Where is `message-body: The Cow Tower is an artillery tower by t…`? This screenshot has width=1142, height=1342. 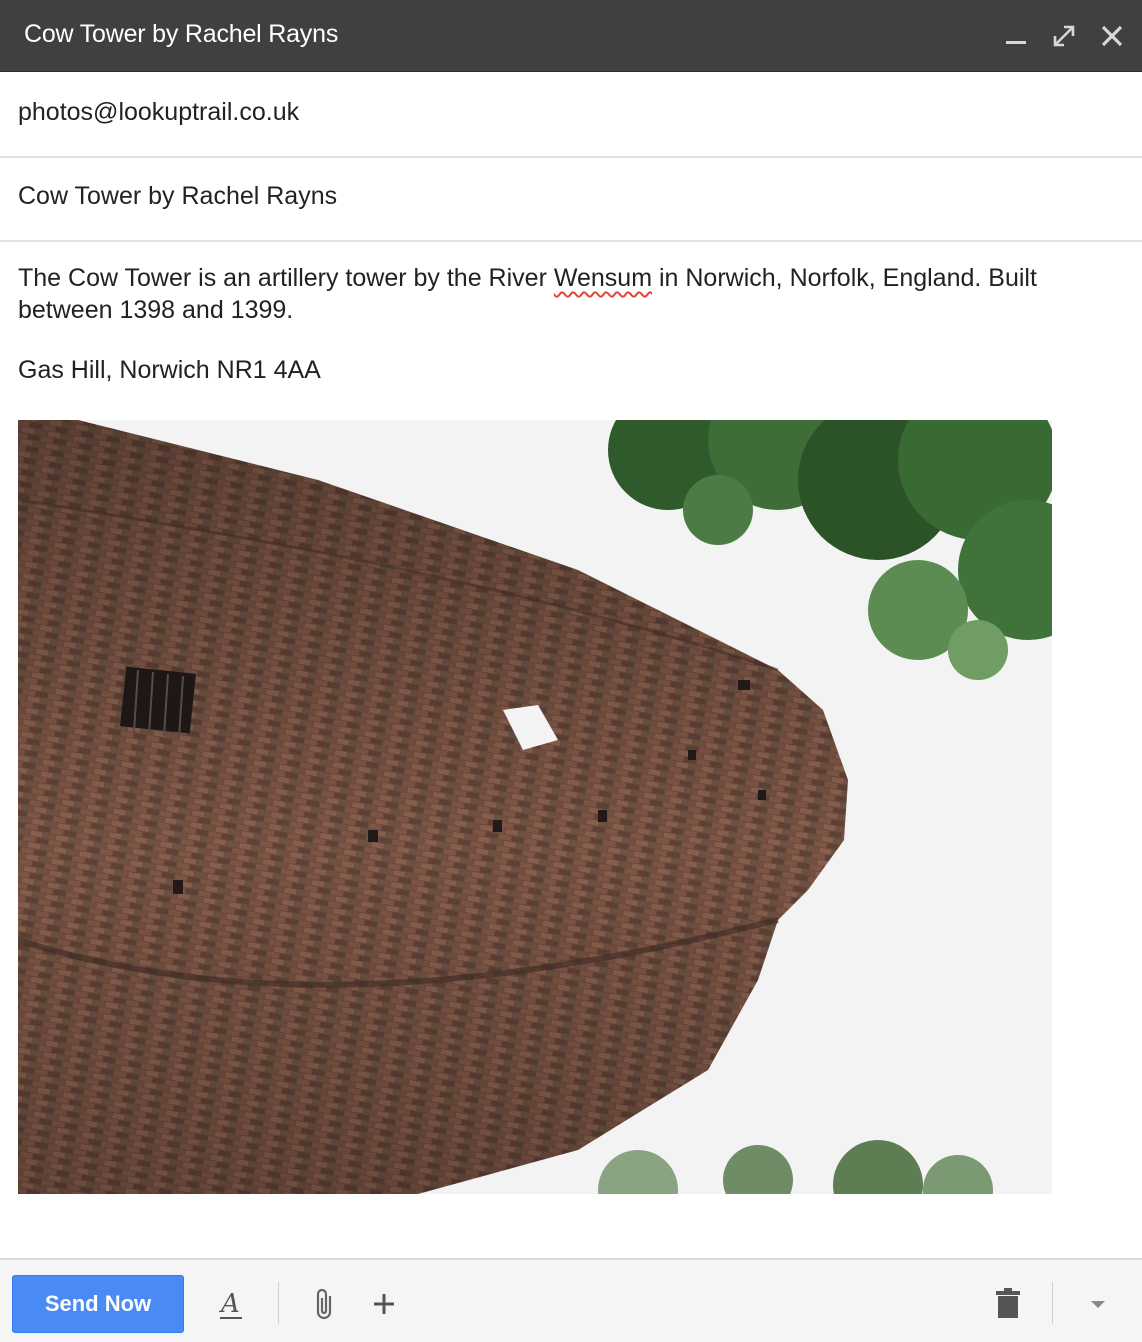 message-body: The Cow Tower is an artillery tower by t… is located at coordinates (568, 294).